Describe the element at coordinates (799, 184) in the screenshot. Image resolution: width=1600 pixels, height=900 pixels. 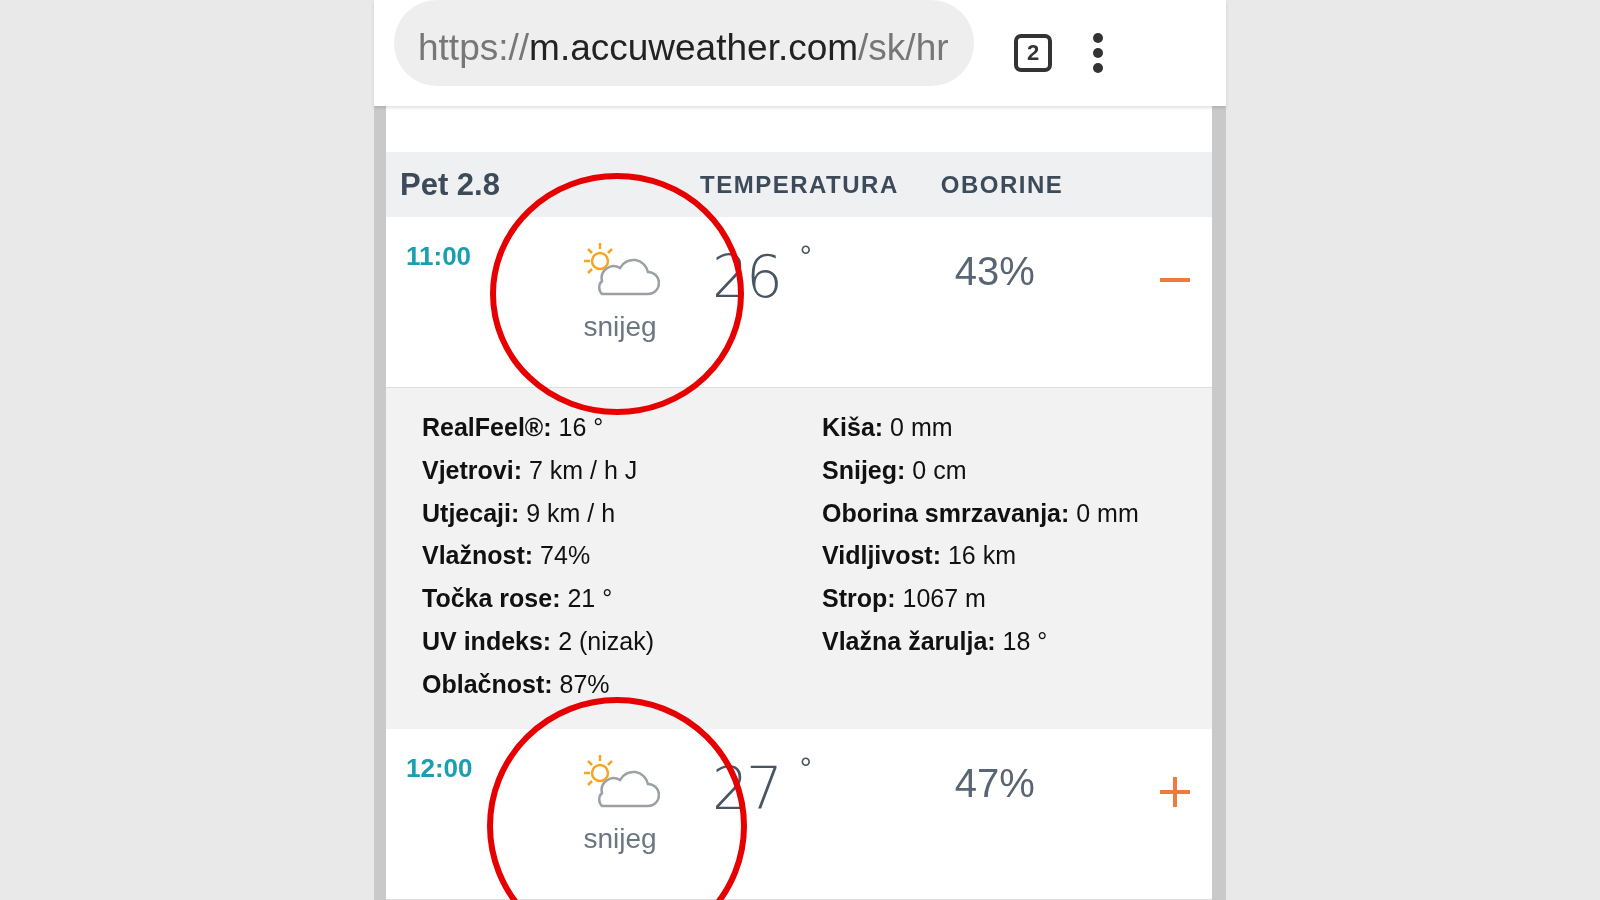
I see `column-header: TEMPERATURA` at that location.